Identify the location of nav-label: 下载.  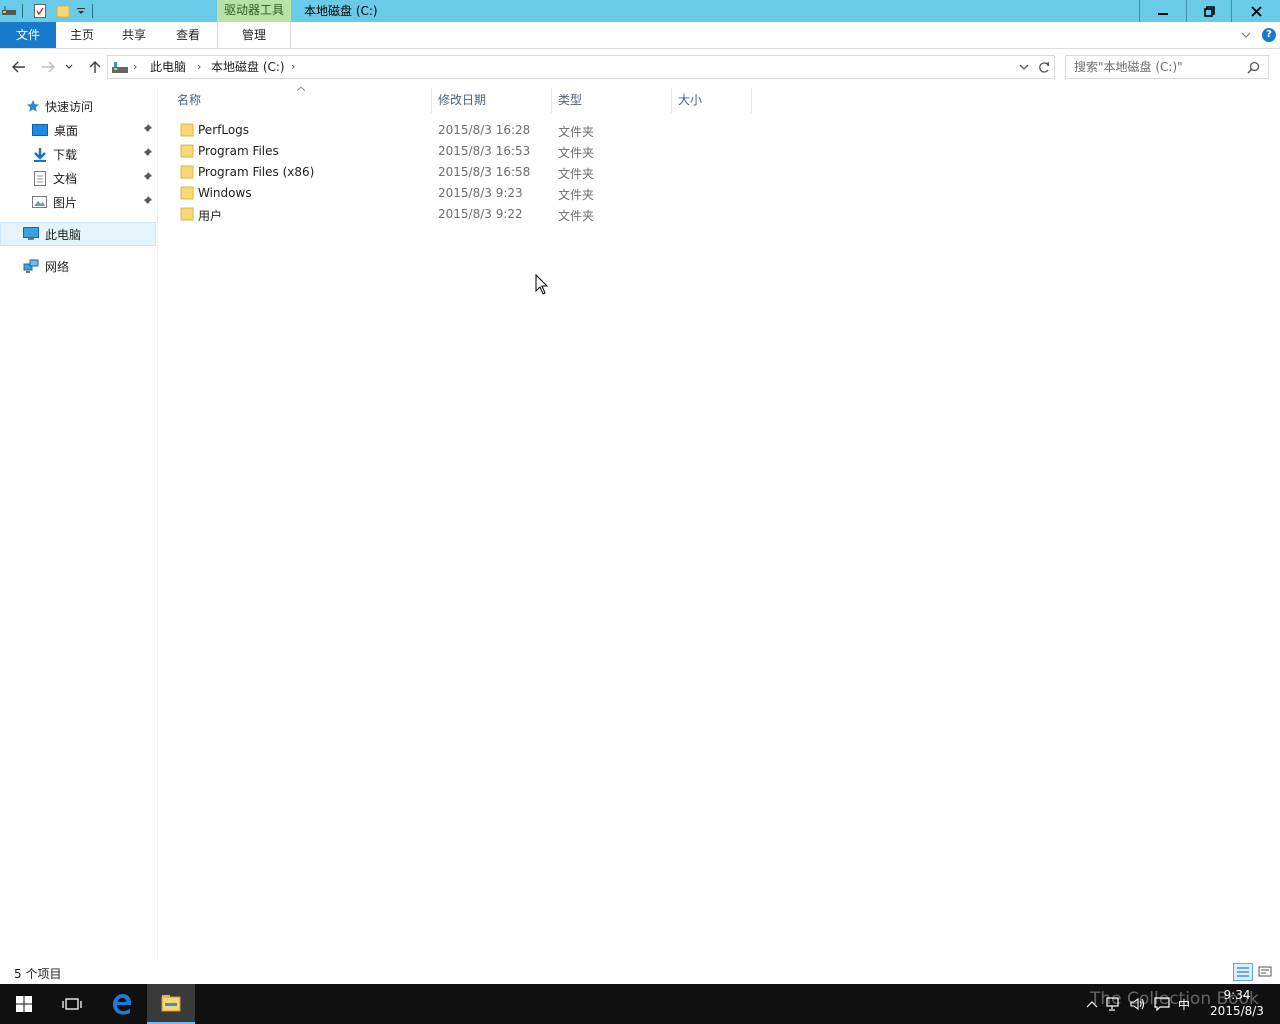
(65, 154).